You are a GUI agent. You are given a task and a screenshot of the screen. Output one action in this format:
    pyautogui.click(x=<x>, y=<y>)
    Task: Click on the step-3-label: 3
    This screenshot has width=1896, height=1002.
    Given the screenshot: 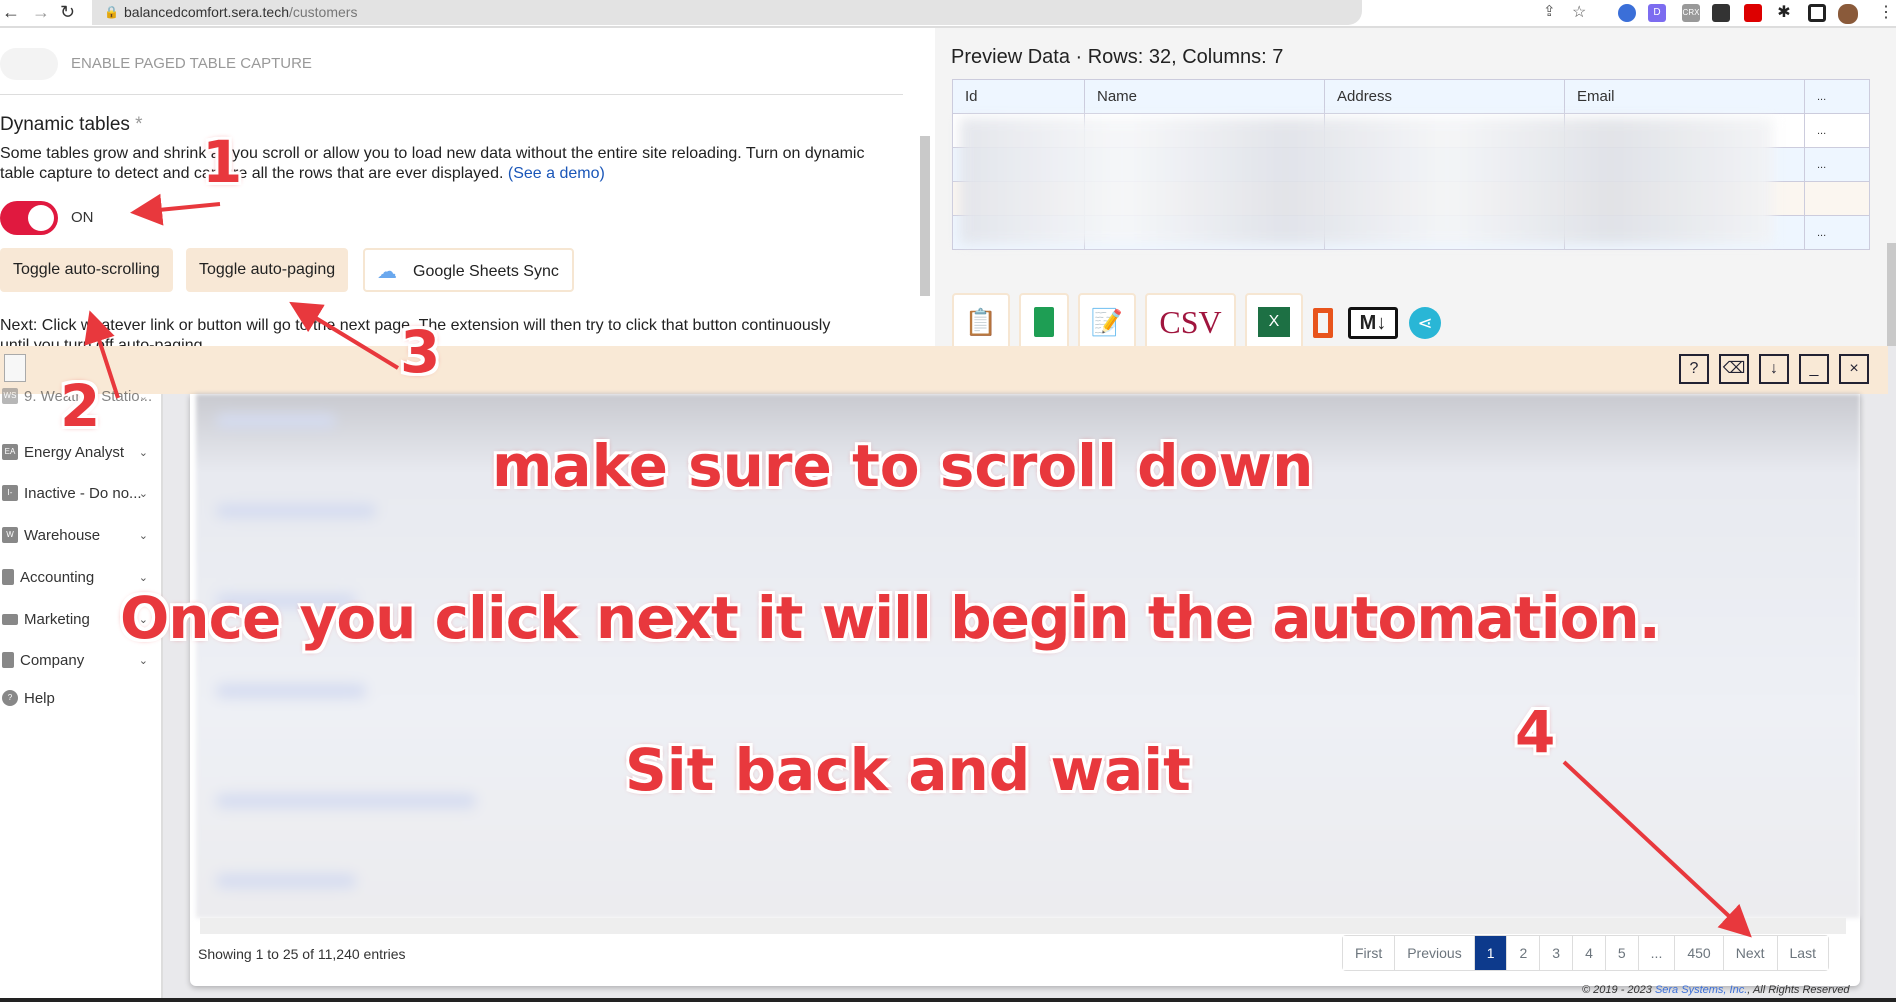 What is the action you would take?
    pyautogui.click(x=420, y=352)
    